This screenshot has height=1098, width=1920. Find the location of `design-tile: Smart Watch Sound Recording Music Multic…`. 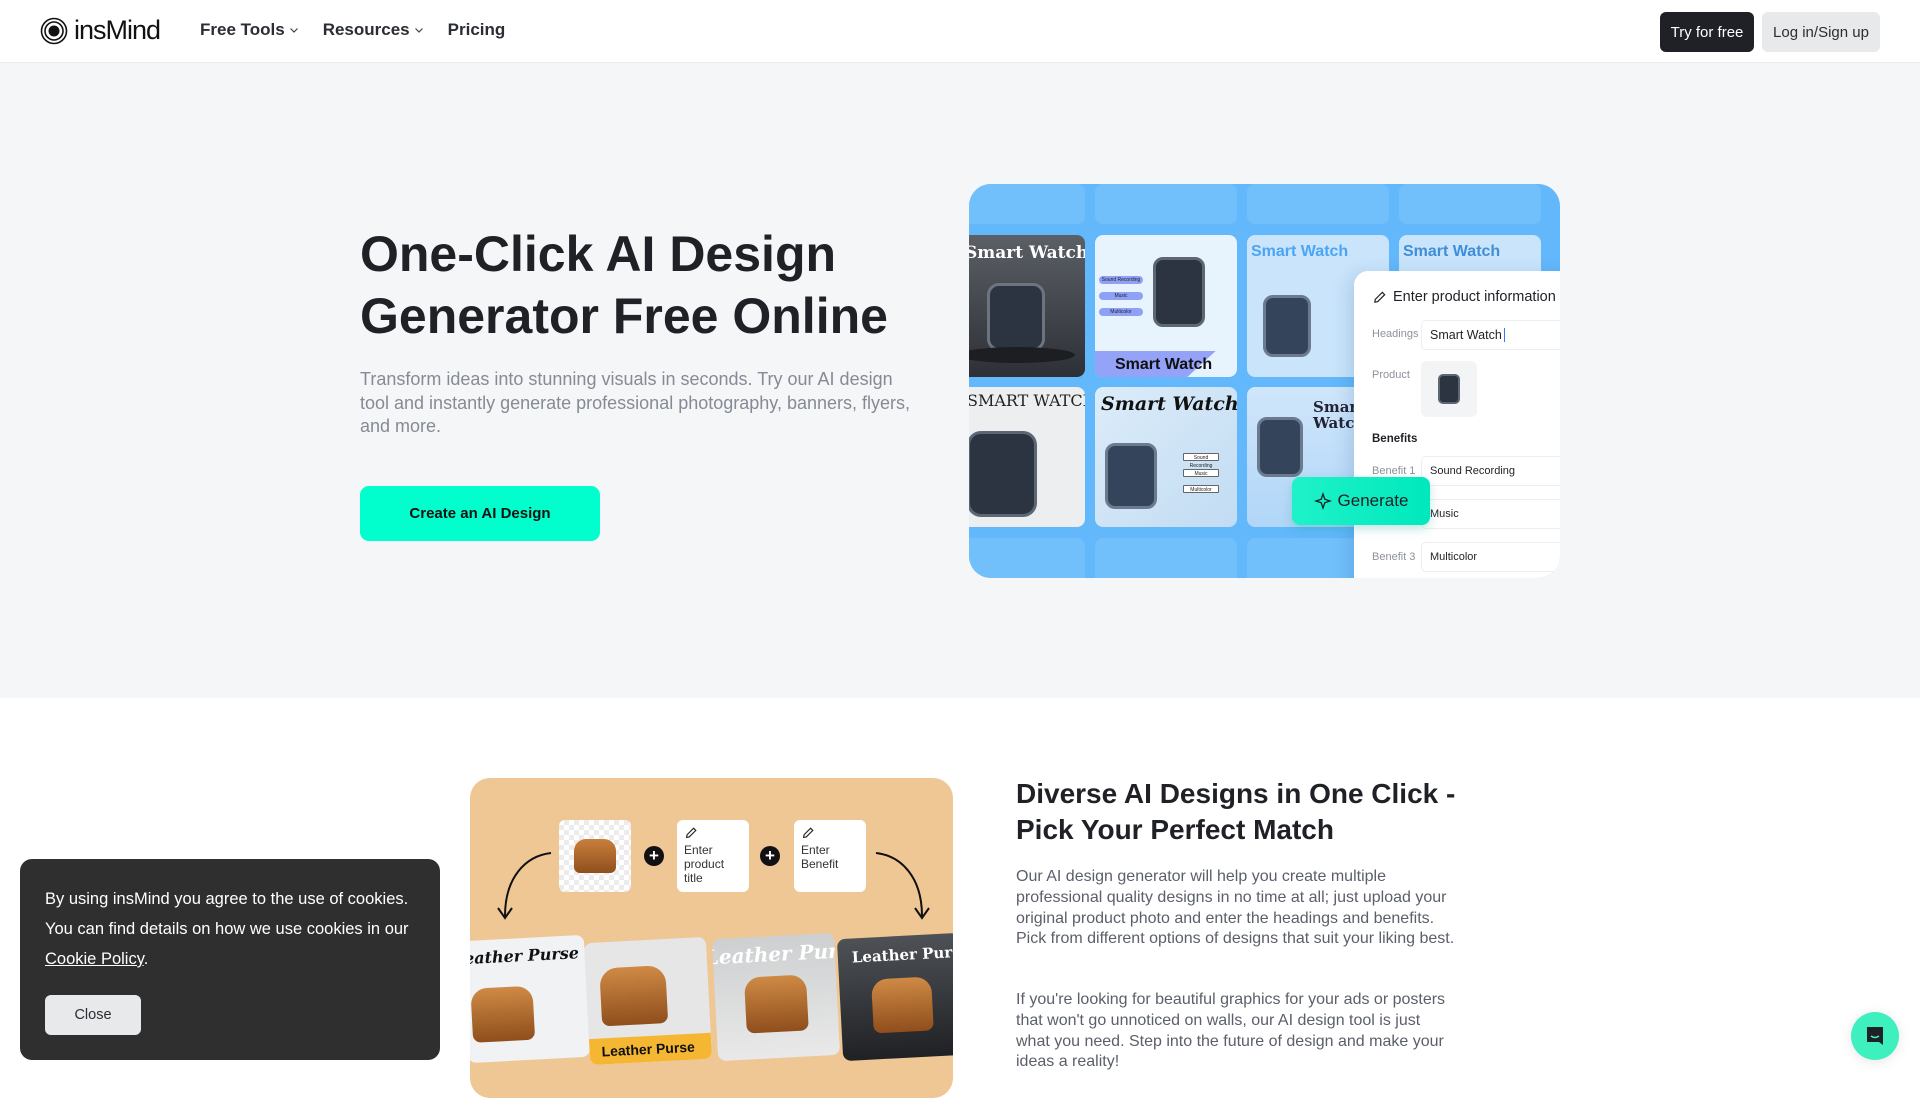

design-tile: Smart Watch Sound Recording Music Multic… is located at coordinates (1166, 457).